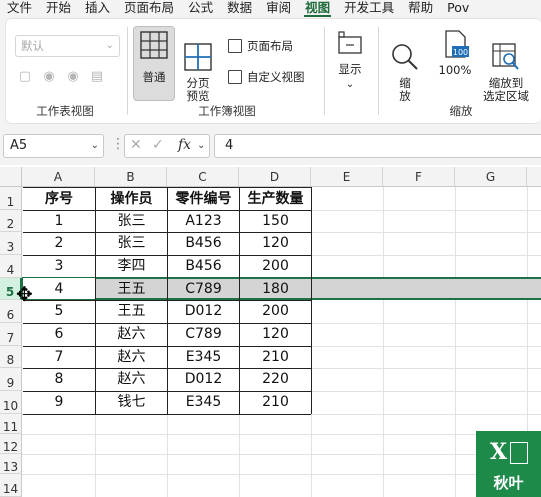 This screenshot has height=497, width=541. Describe the element at coordinates (158, 145) in the screenshot. I see `confirm-icon: ✓` at that location.